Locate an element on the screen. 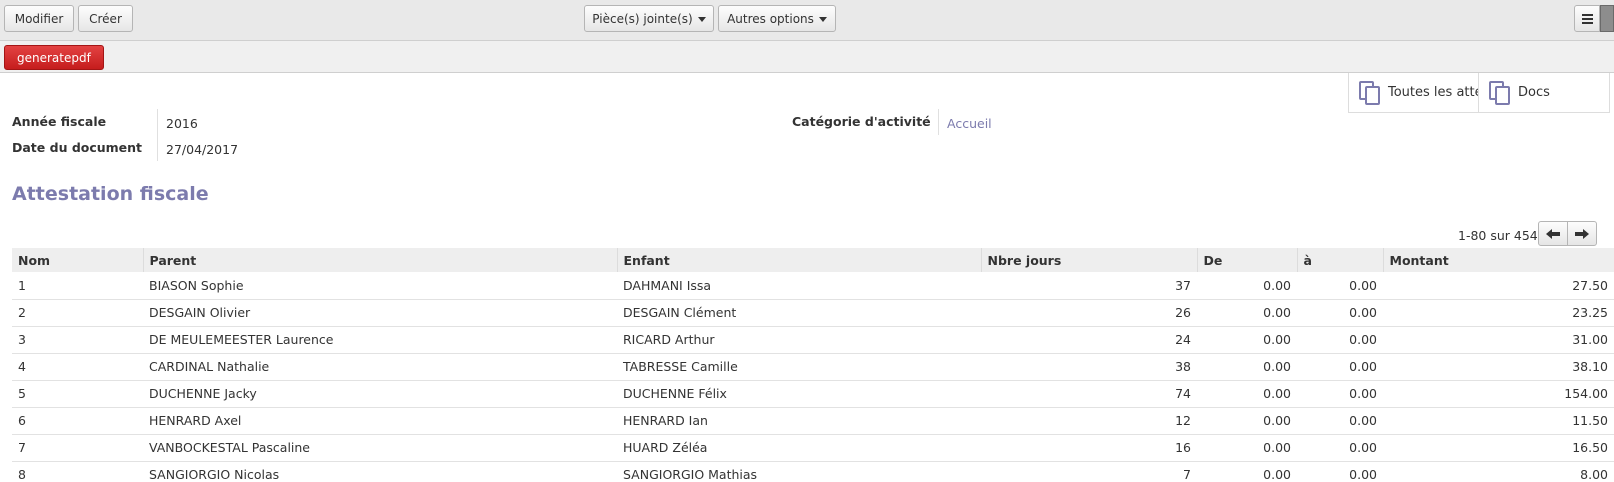  cell-nom: 2 is located at coordinates (77, 313).